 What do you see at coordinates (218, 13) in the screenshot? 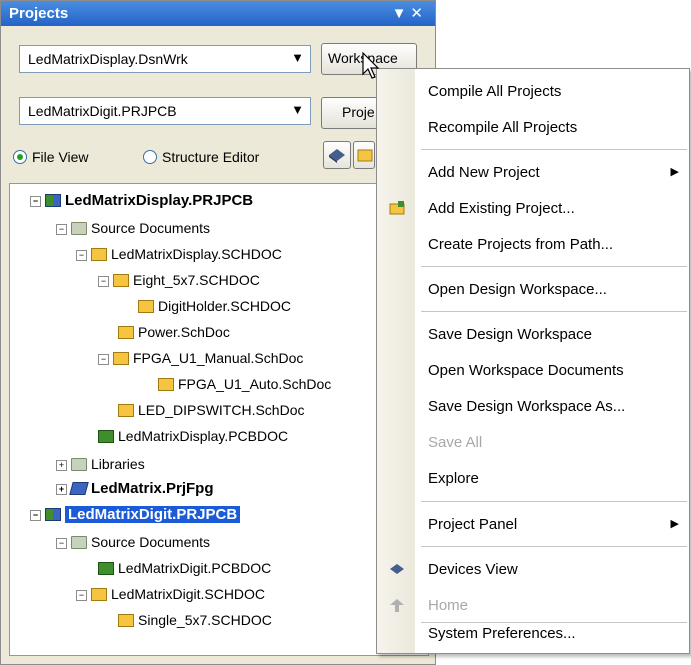
I see `panel-titlebar: Projects ▼✕` at bounding box center [218, 13].